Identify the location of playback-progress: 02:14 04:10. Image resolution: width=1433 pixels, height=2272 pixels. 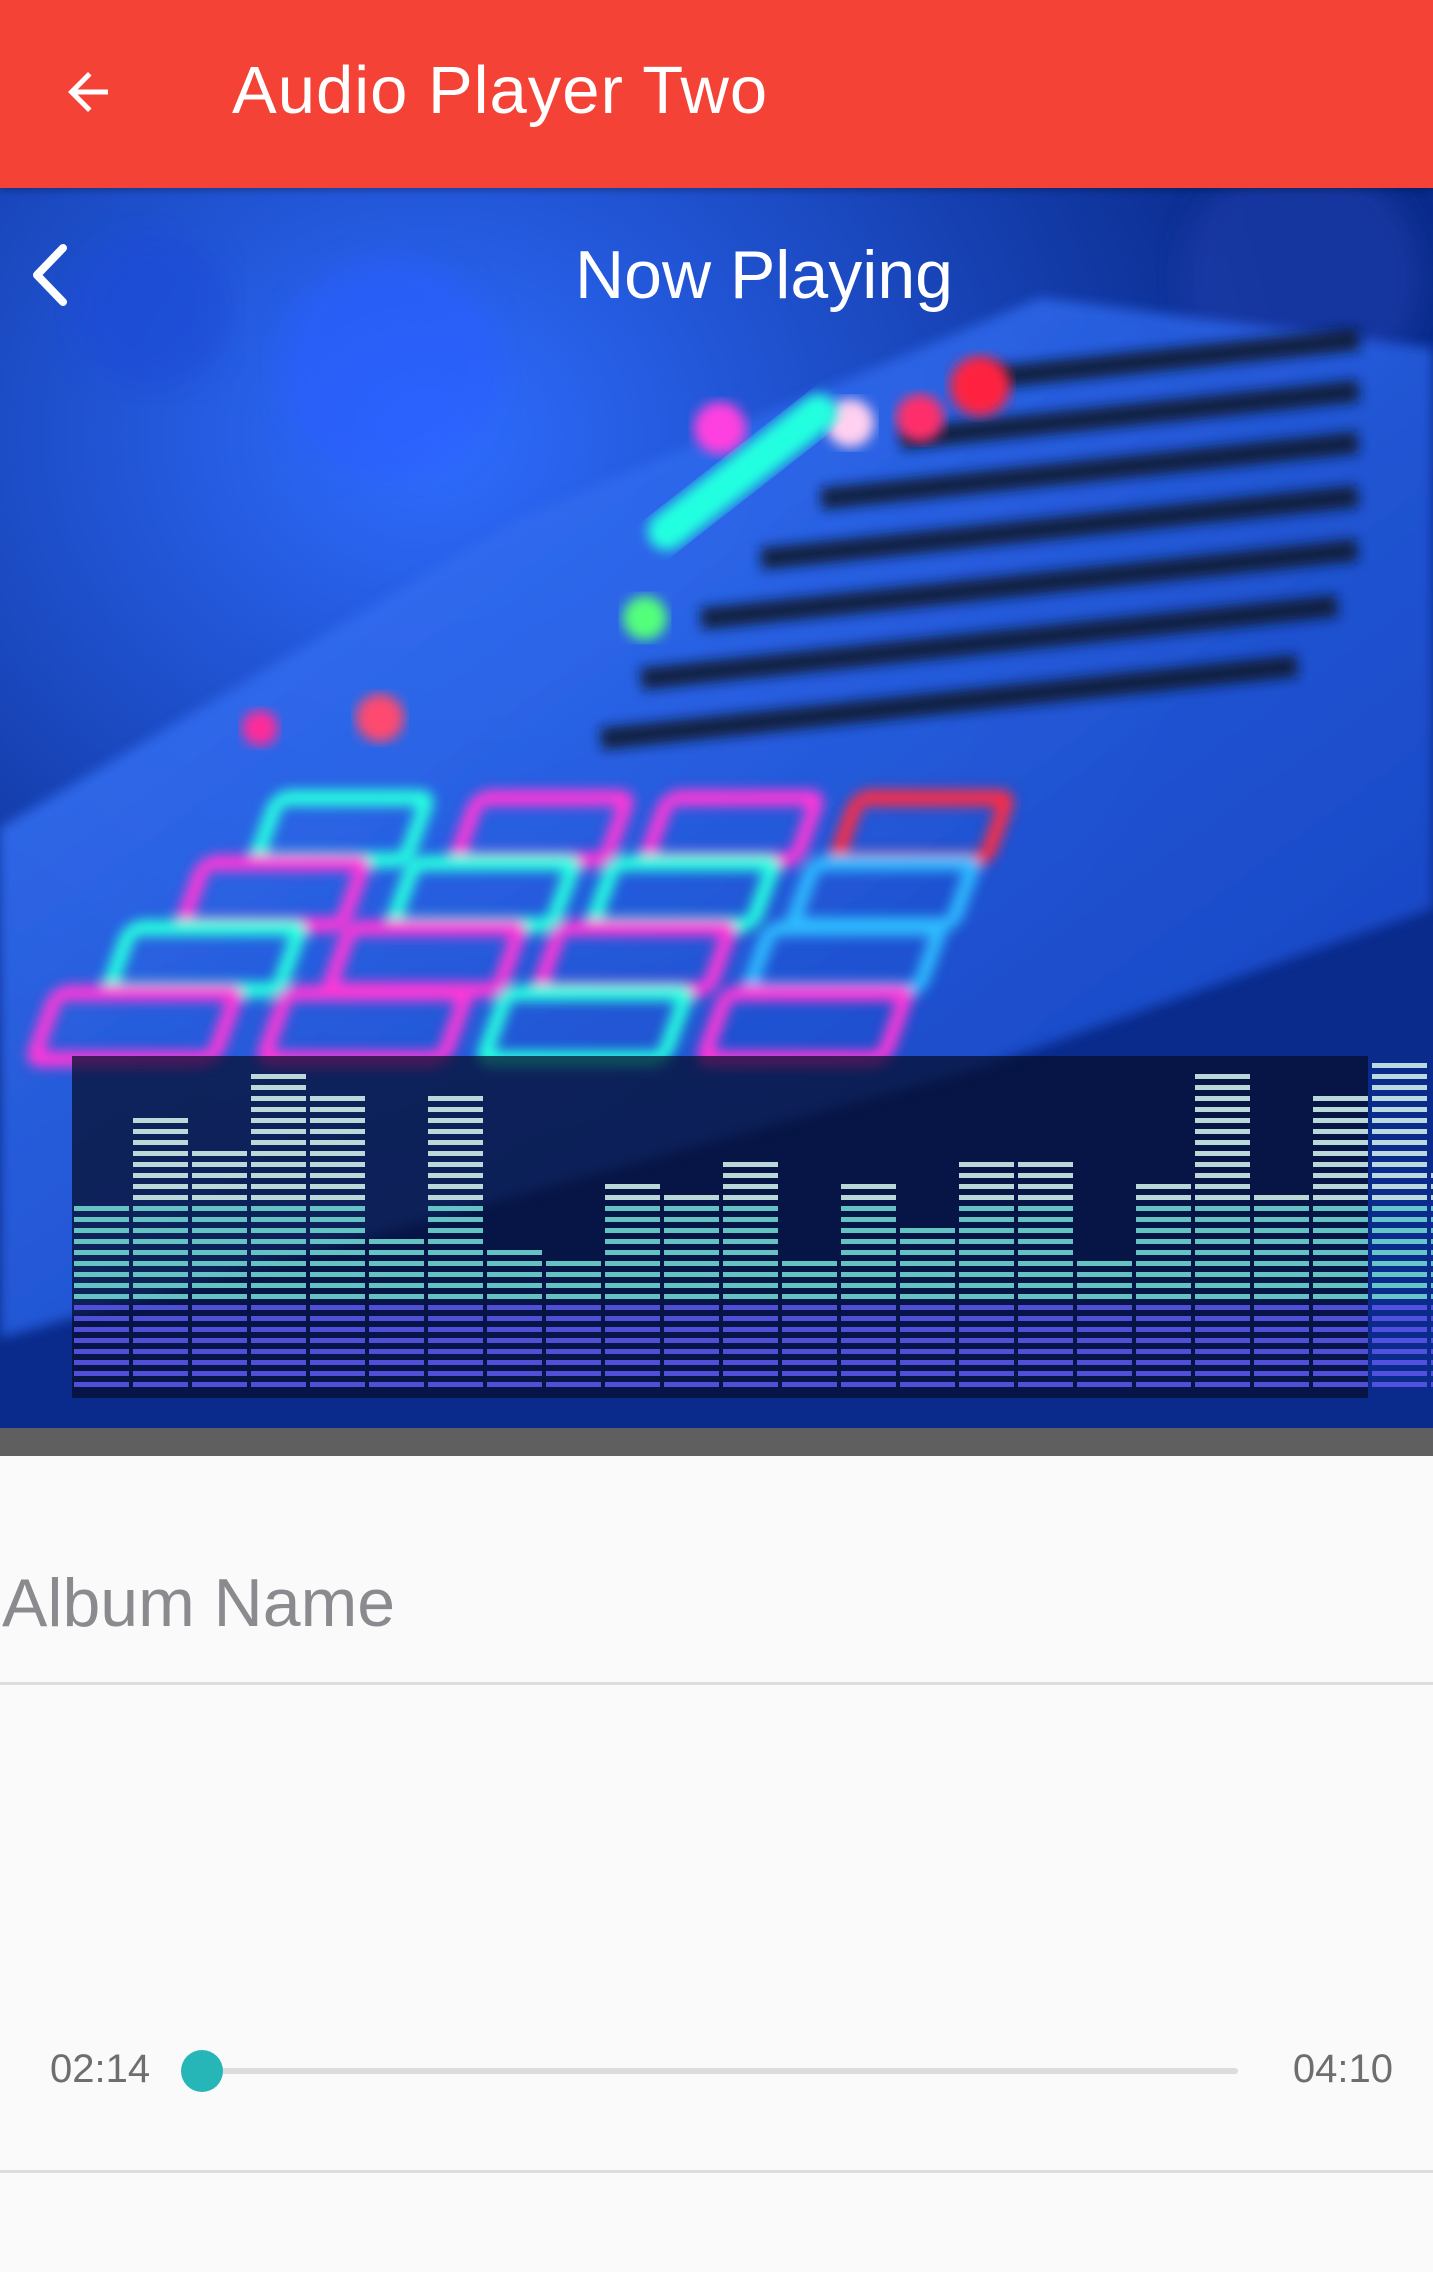
(716, 2070).